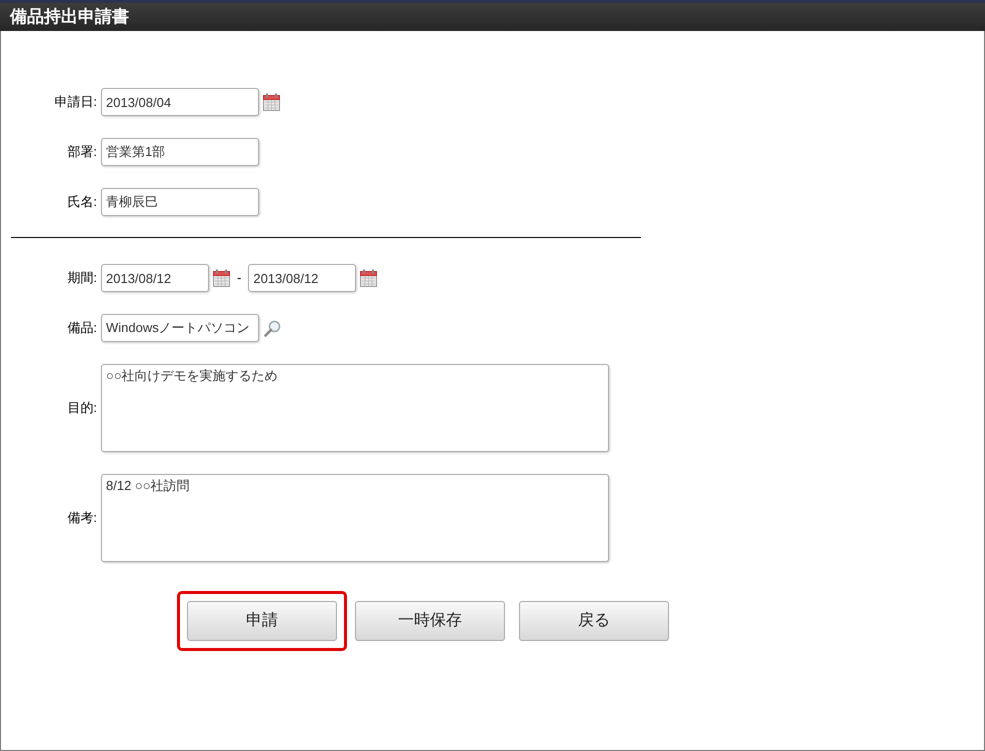 The image size is (985, 751). What do you see at coordinates (180, 102) in the screenshot?
I see `date-field: 2013/08/04` at bounding box center [180, 102].